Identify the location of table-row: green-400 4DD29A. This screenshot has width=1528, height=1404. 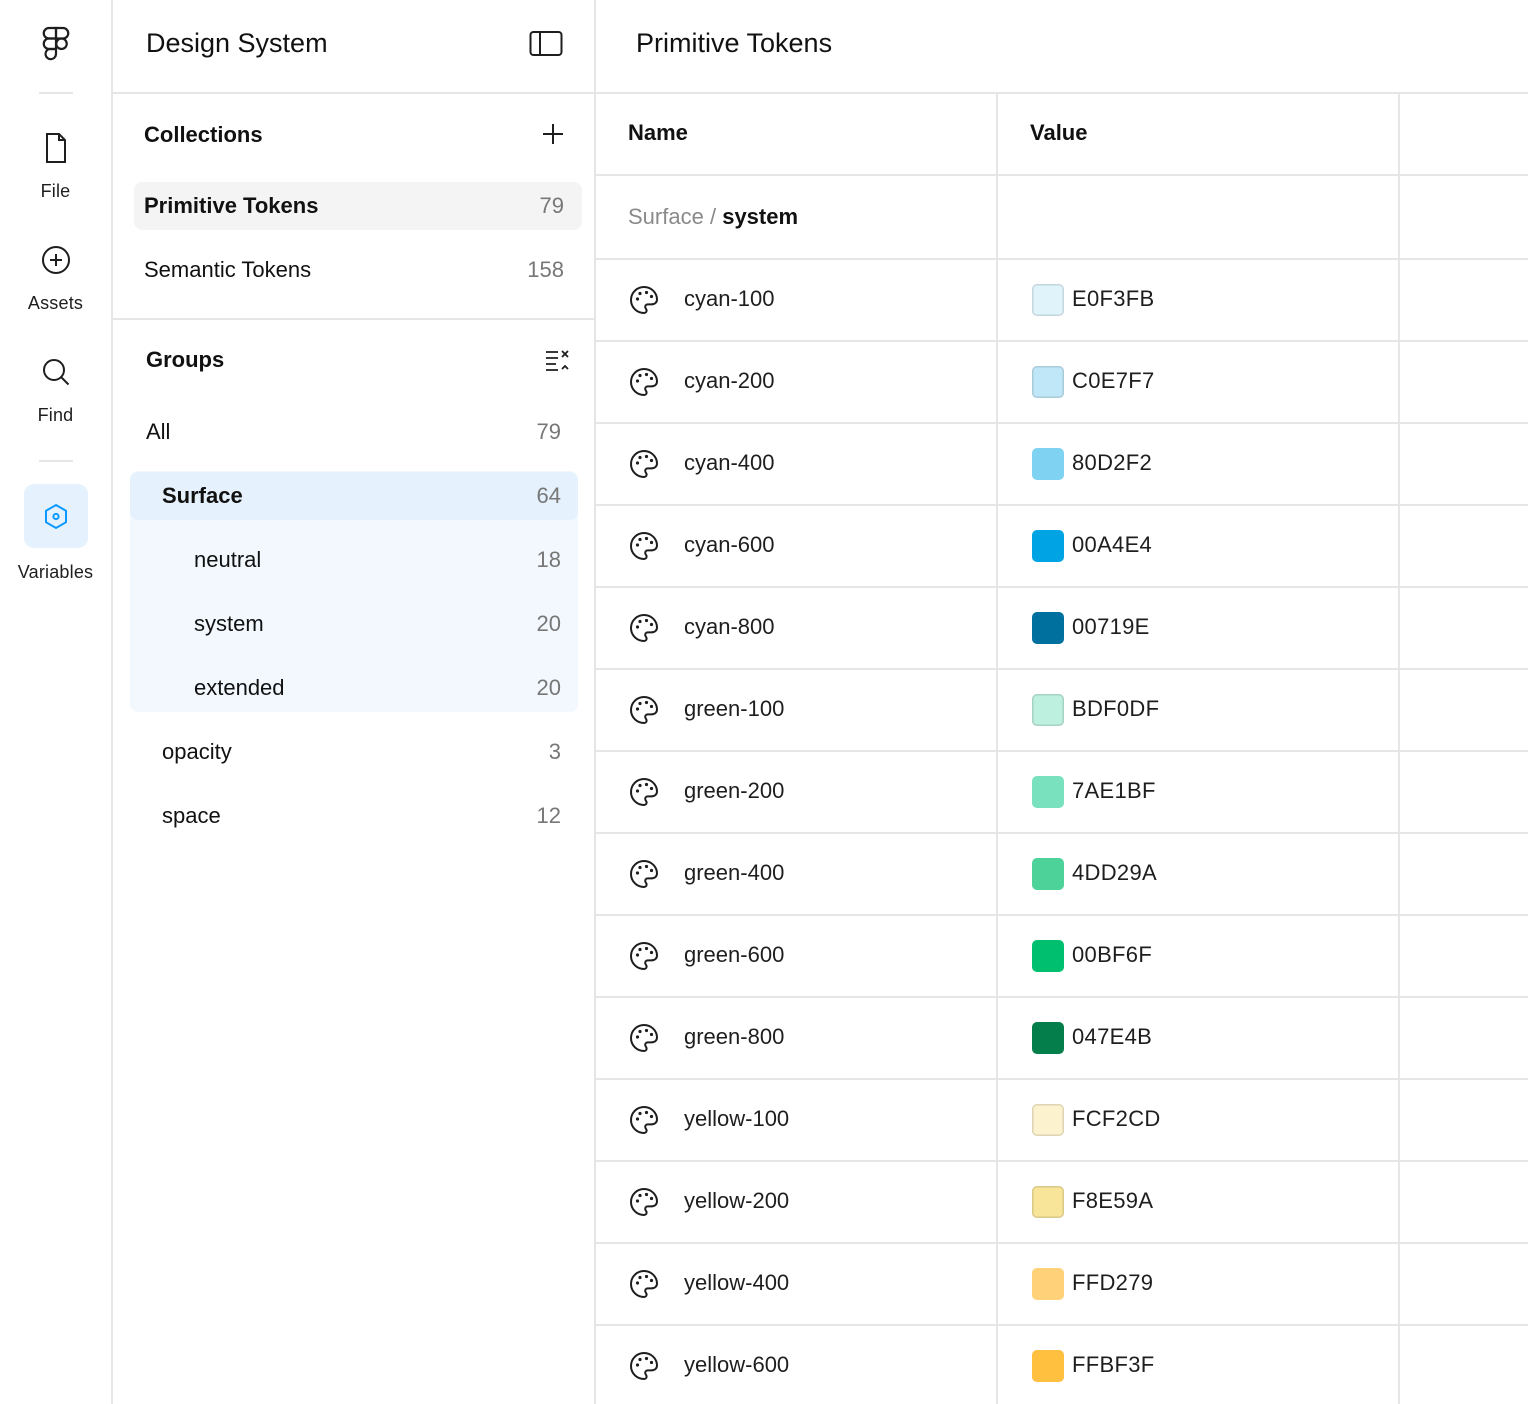
(1062, 875).